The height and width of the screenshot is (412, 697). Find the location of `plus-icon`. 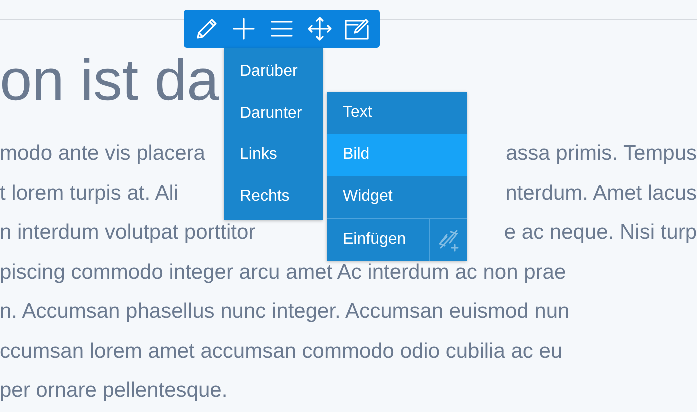

plus-icon is located at coordinates (244, 29).